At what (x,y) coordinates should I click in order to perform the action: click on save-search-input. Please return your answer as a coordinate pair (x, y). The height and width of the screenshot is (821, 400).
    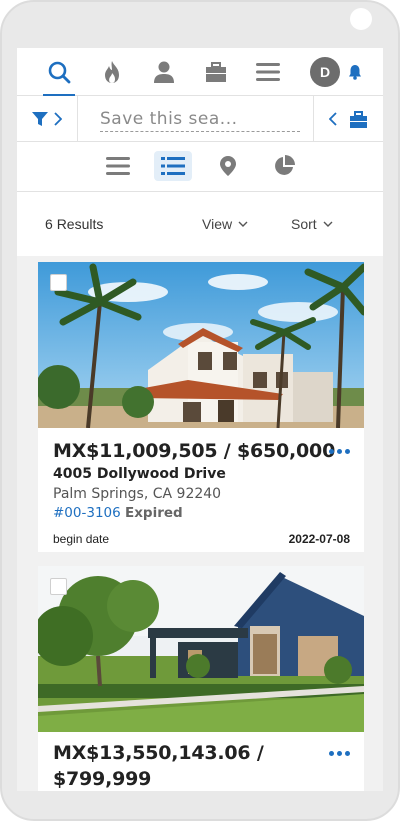
    Looking at the image, I should click on (200, 119).